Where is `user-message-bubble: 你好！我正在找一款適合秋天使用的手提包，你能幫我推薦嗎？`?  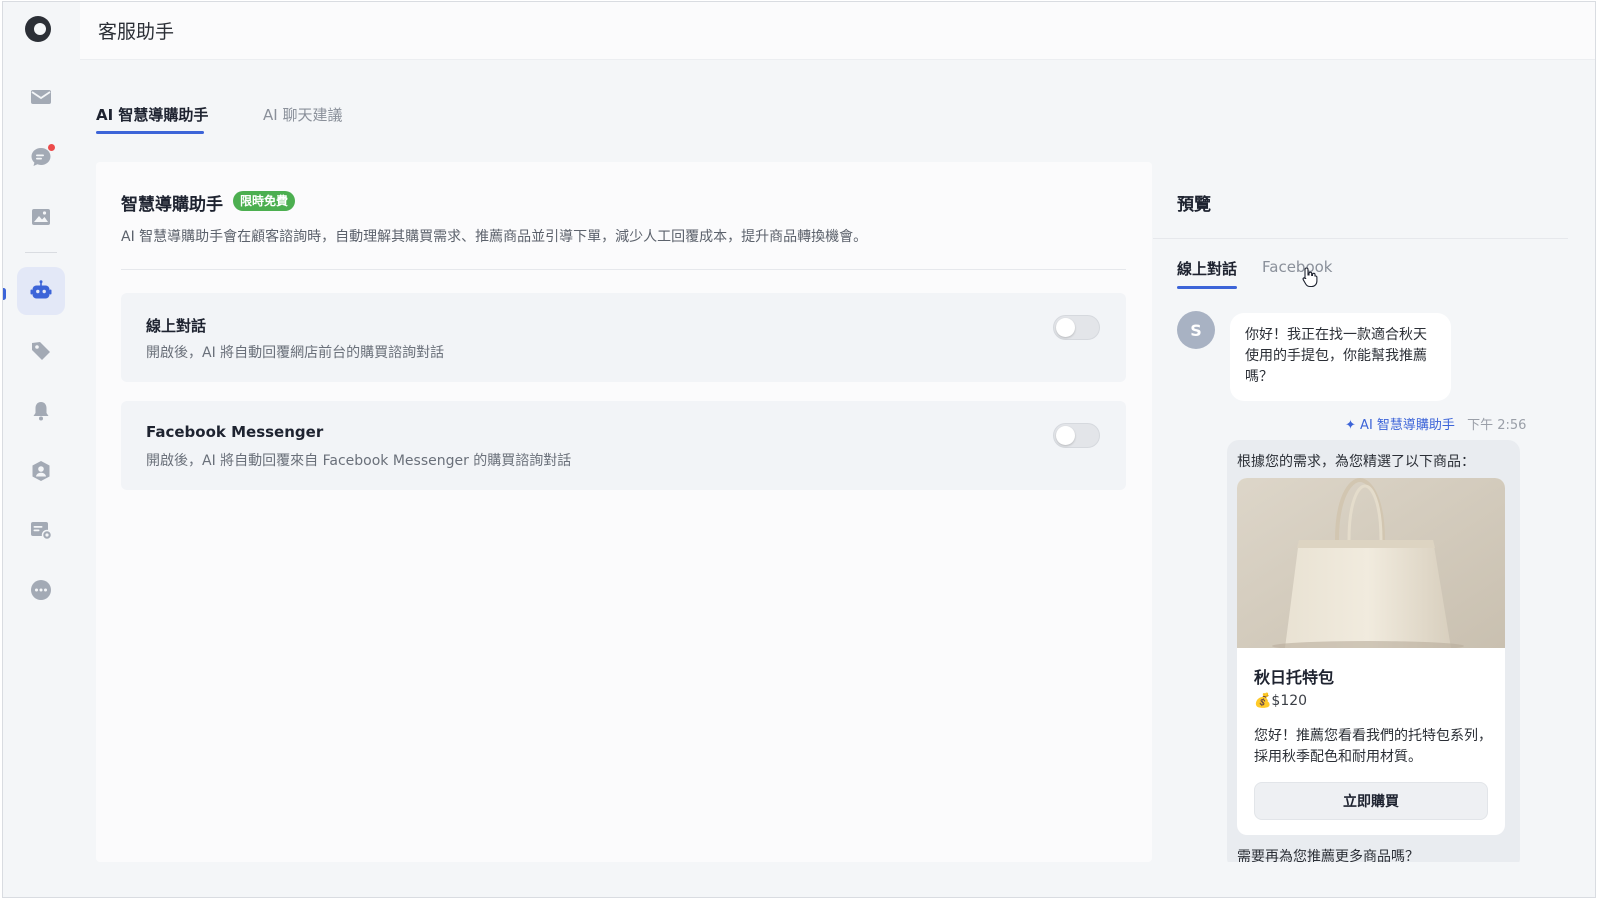
user-message-bubble: 你好！我正在找一款適合秋天使用的手提包，你能幫我推薦嗎？ is located at coordinates (1340, 357).